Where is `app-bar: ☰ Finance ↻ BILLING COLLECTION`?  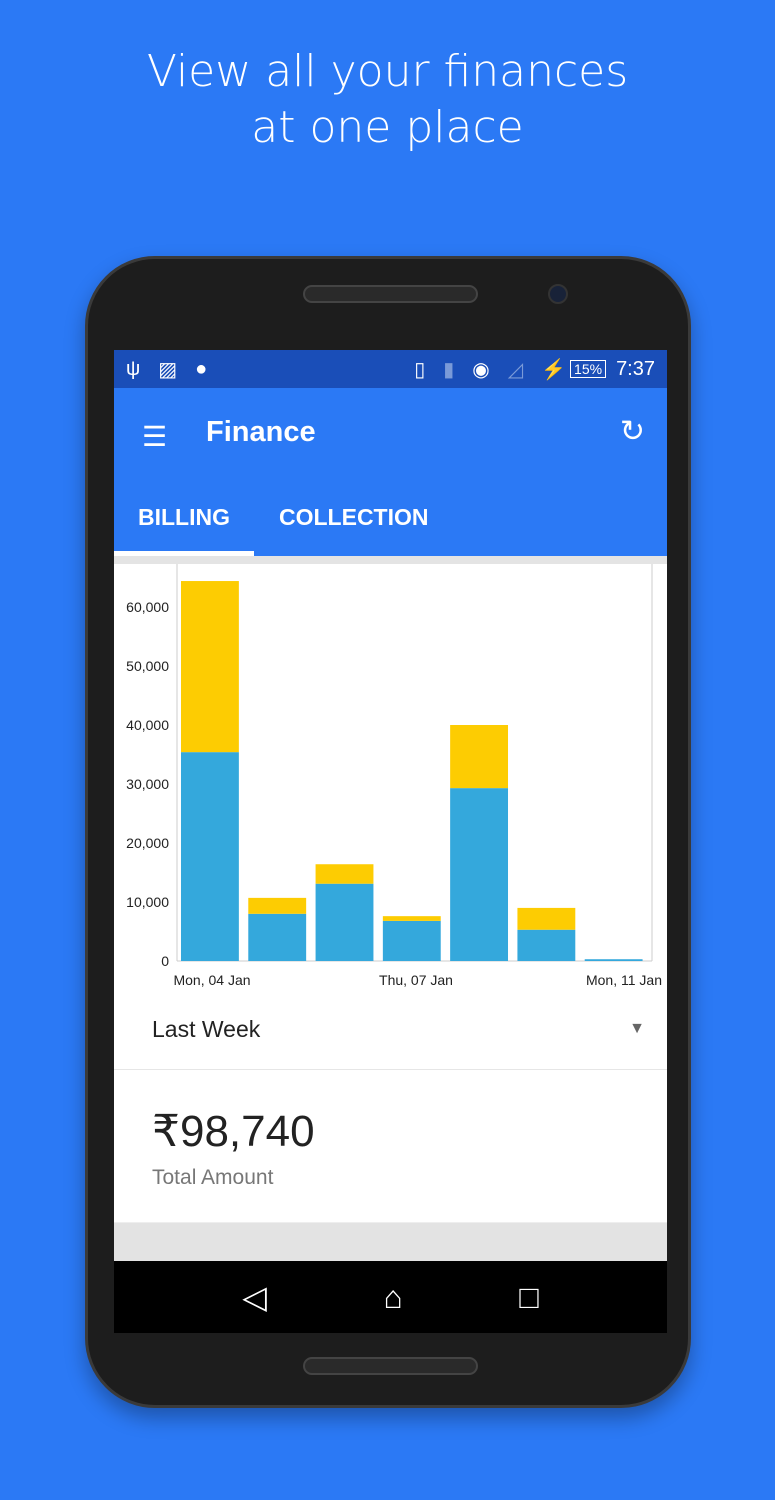 app-bar: ☰ Finance ↻ BILLING COLLECTION is located at coordinates (390, 472).